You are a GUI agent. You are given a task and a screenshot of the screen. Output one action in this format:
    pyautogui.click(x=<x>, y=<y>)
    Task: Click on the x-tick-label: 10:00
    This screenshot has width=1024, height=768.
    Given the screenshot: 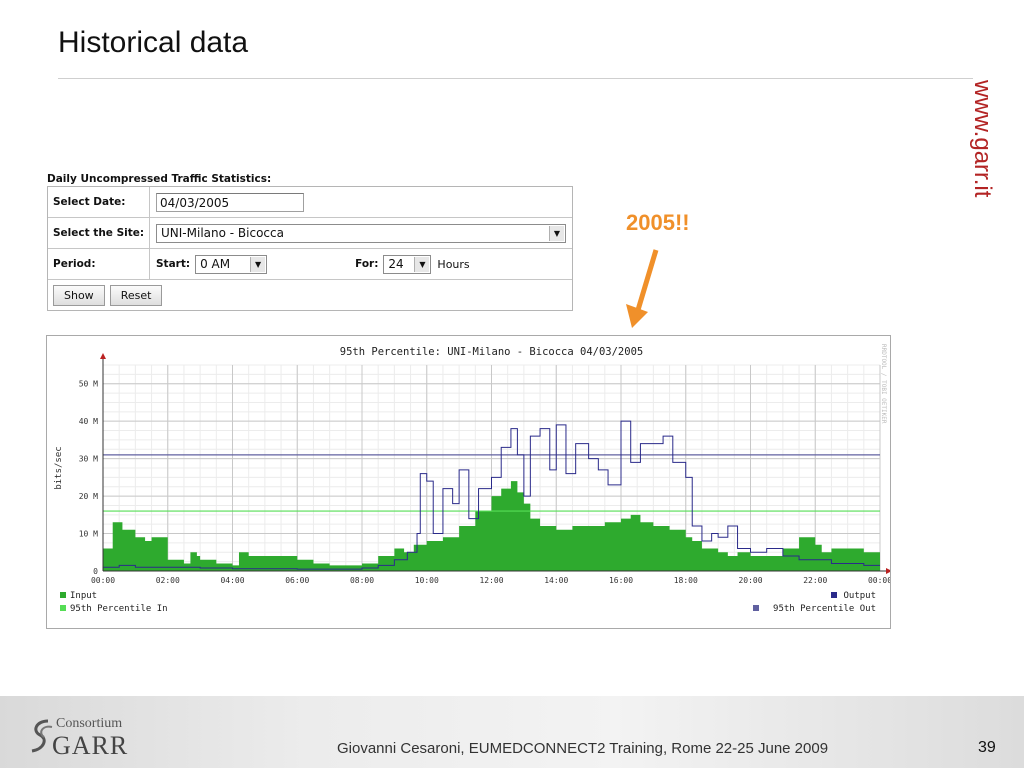 What is the action you would take?
    pyautogui.click(x=427, y=580)
    